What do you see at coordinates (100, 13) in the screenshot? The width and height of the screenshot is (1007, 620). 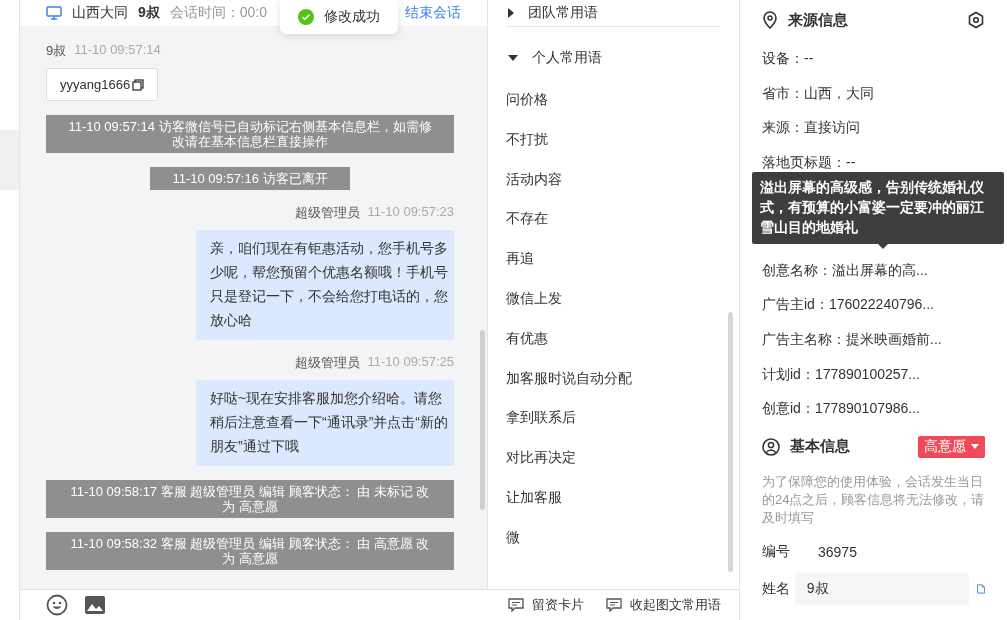 I see `visitor-location: 山西大同` at bounding box center [100, 13].